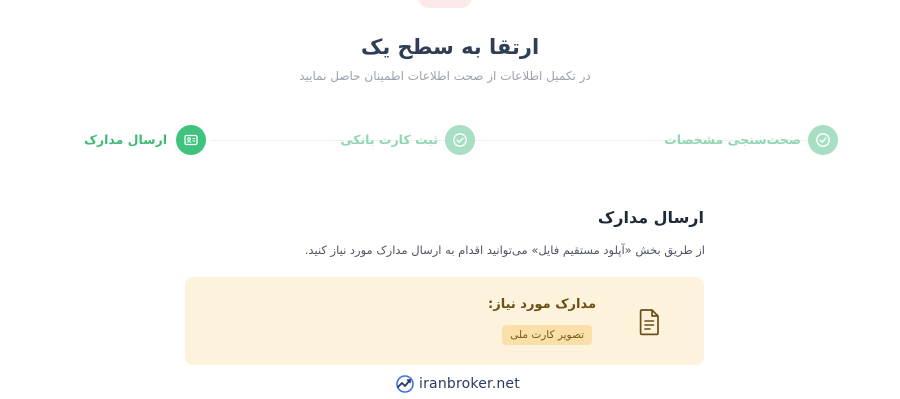 This screenshot has width=900, height=399. Describe the element at coordinates (469, 384) in the screenshot. I see `brand-text: iranbroker.net` at that location.